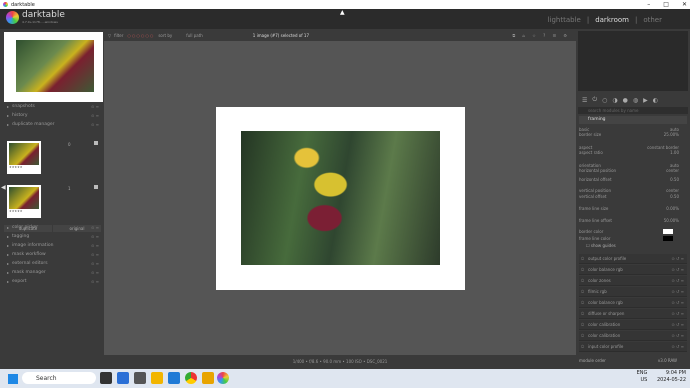  What do you see at coordinates (633, 110) in the screenshot?
I see `module-search-input: search modules by name` at bounding box center [633, 110].